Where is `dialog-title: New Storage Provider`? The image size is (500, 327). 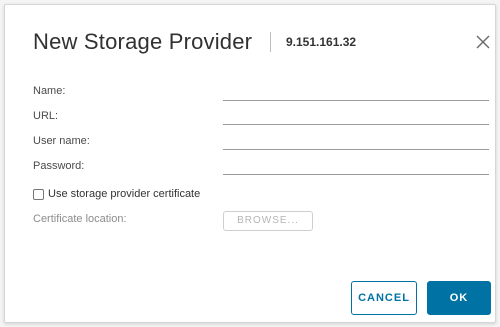
dialog-title: New Storage Provider is located at coordinates (143, 41).